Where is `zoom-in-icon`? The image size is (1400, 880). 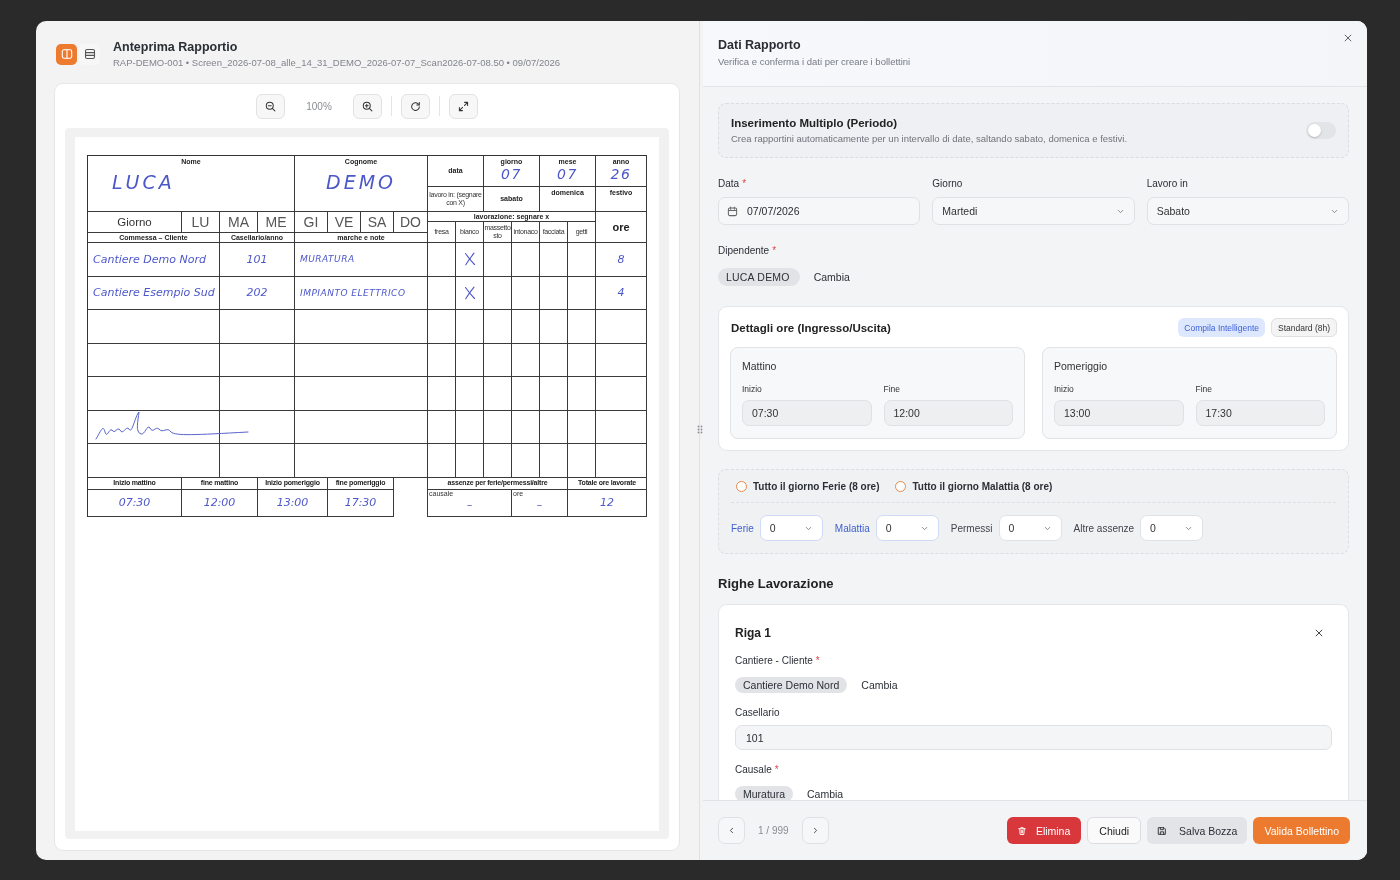
zoom-in-icon is located at coordinates (367, 106).